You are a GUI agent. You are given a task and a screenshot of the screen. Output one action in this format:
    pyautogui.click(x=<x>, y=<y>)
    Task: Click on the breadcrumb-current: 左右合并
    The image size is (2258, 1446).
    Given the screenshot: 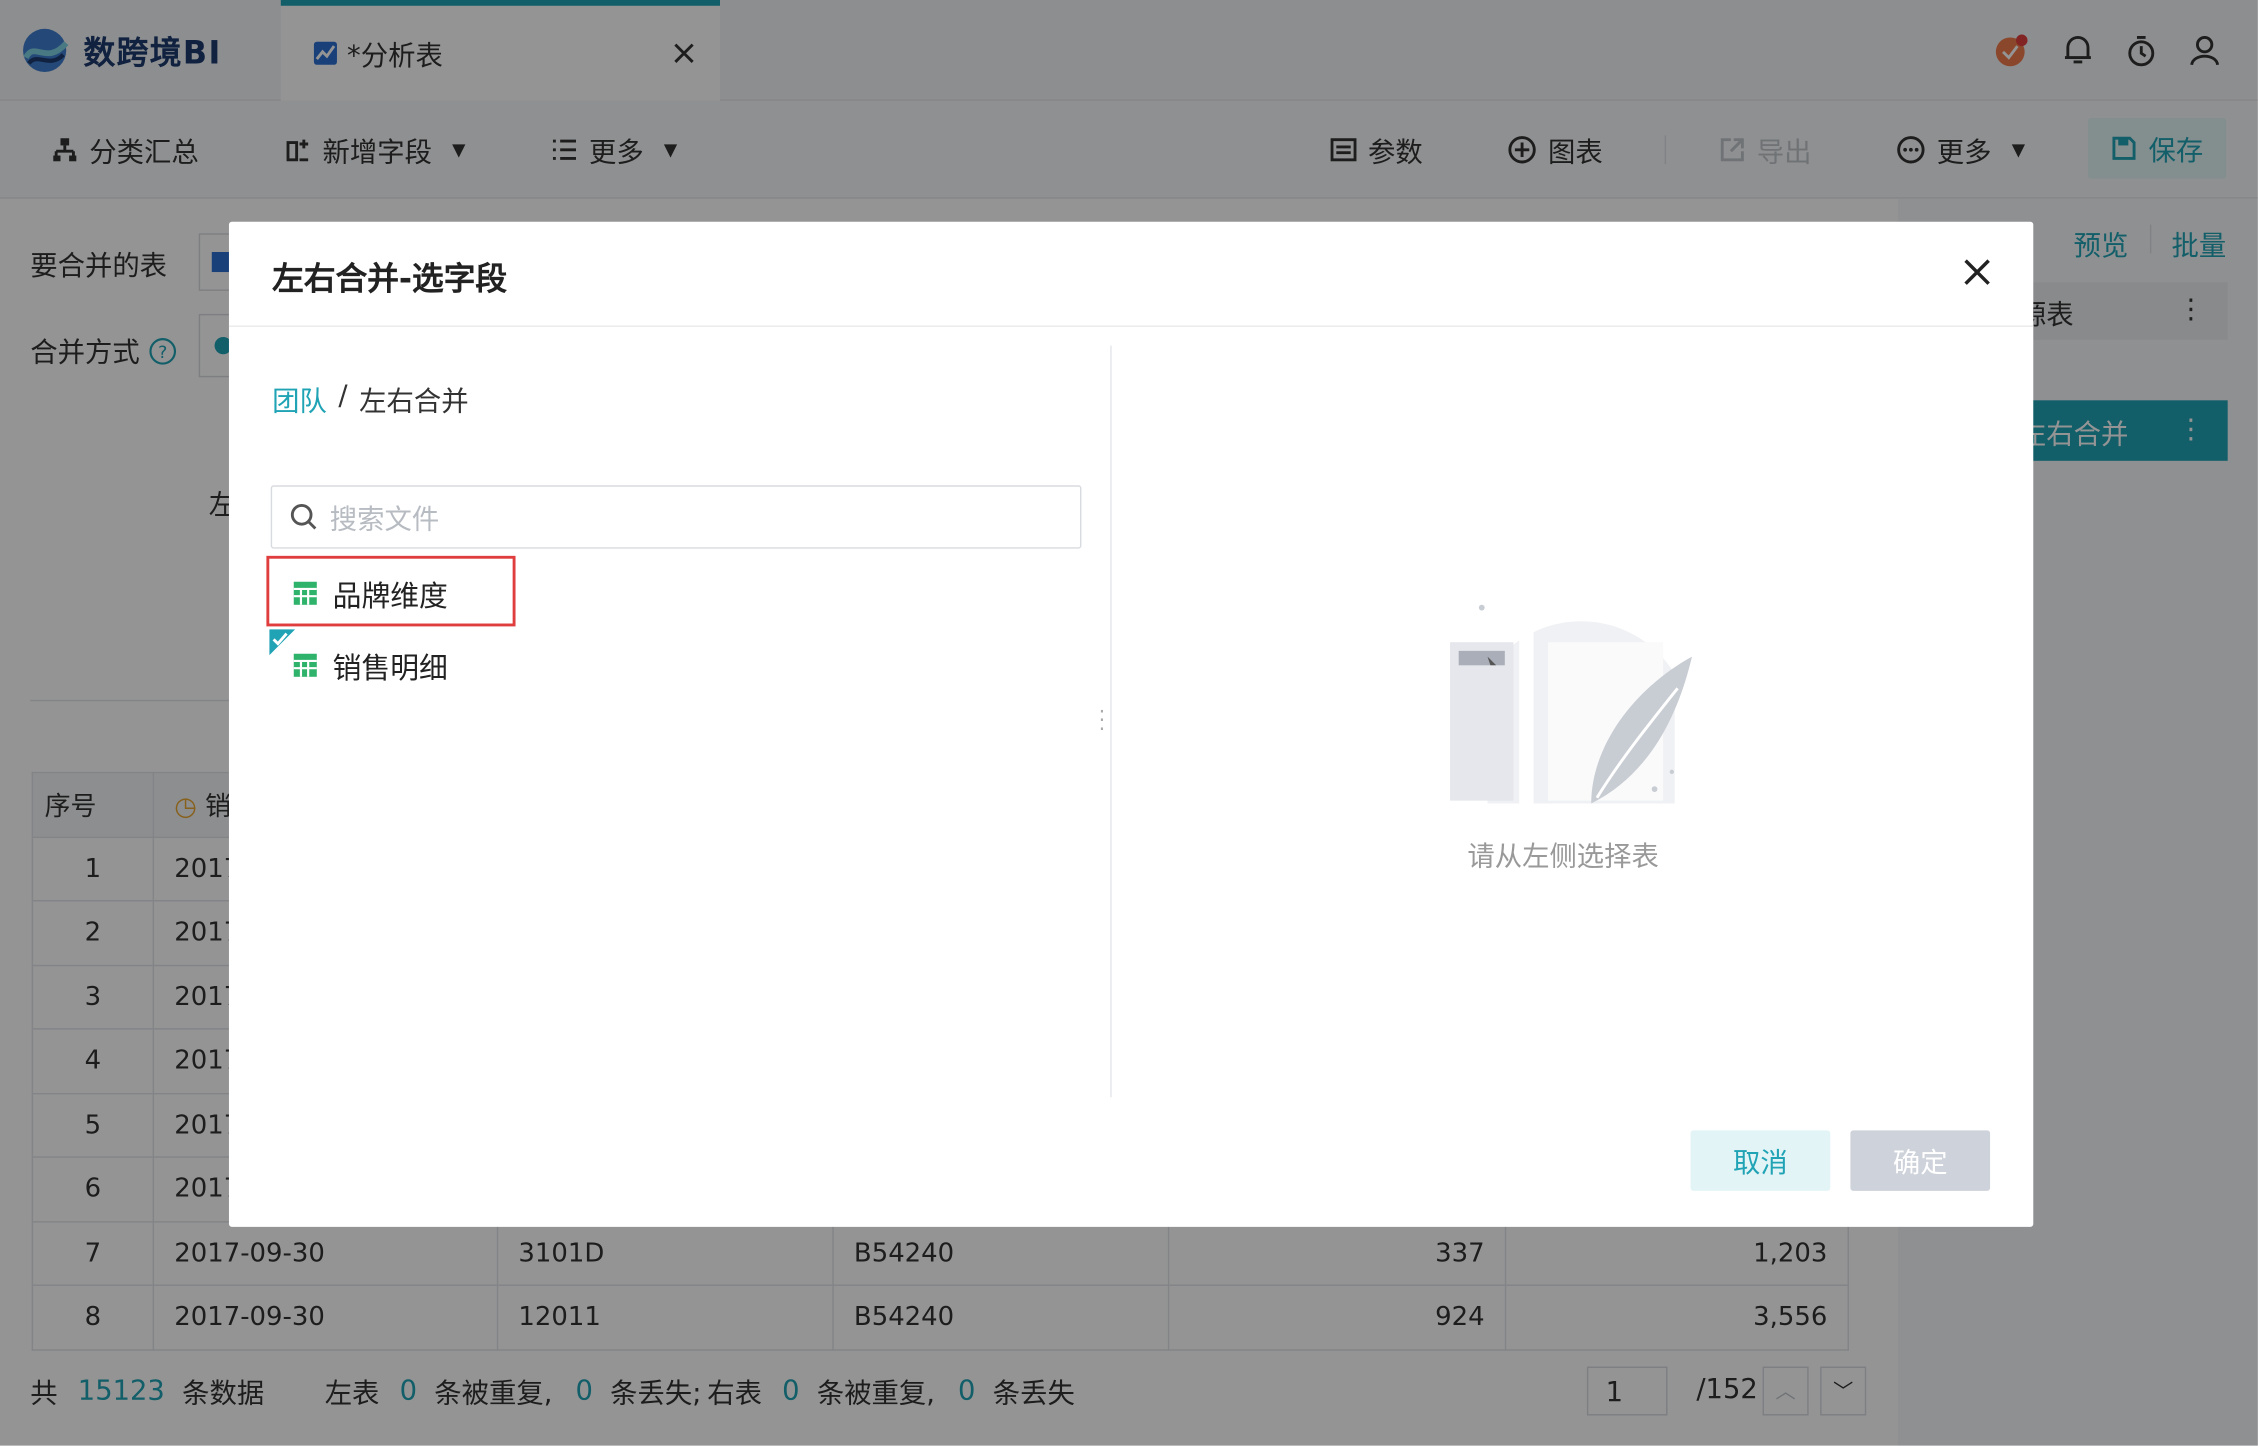 What is the action you would take?
    pyautogui.click(x=414, y=401)
    